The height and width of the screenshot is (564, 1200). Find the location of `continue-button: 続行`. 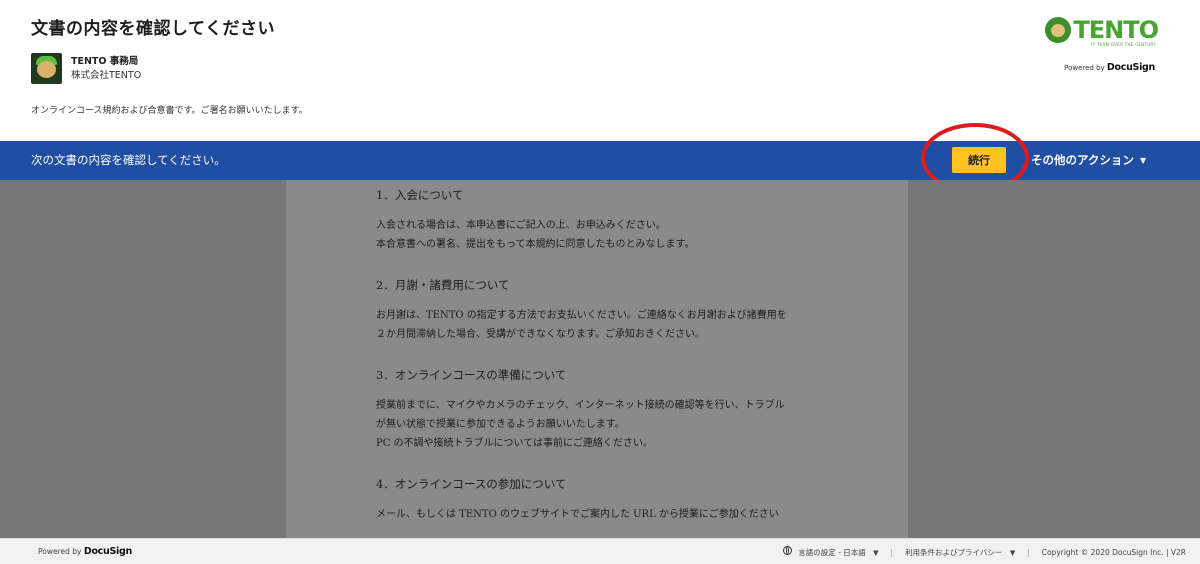

continue-button: 続行 is located at coordinates (979, 160).